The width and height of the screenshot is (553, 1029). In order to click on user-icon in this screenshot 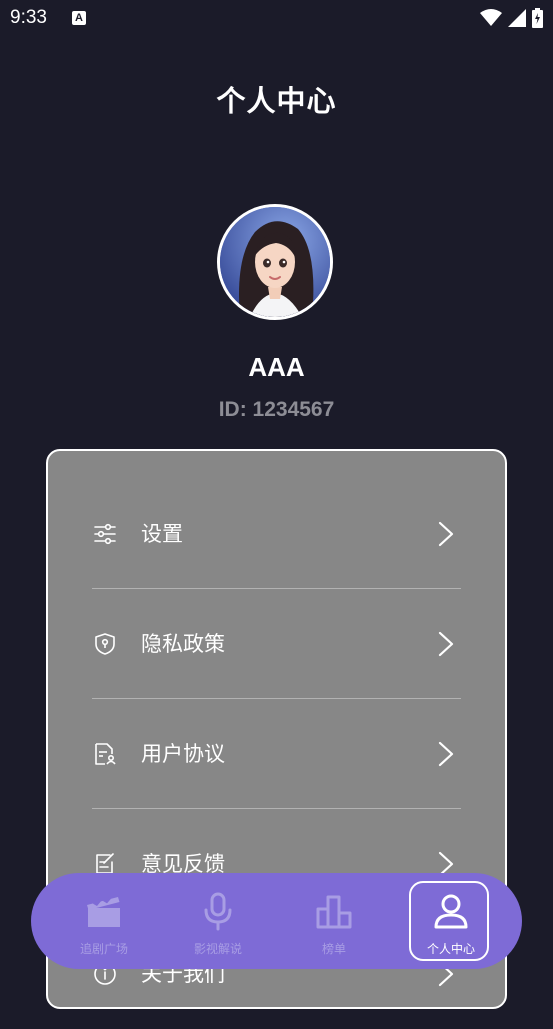, I will do `click(451, 911)`.